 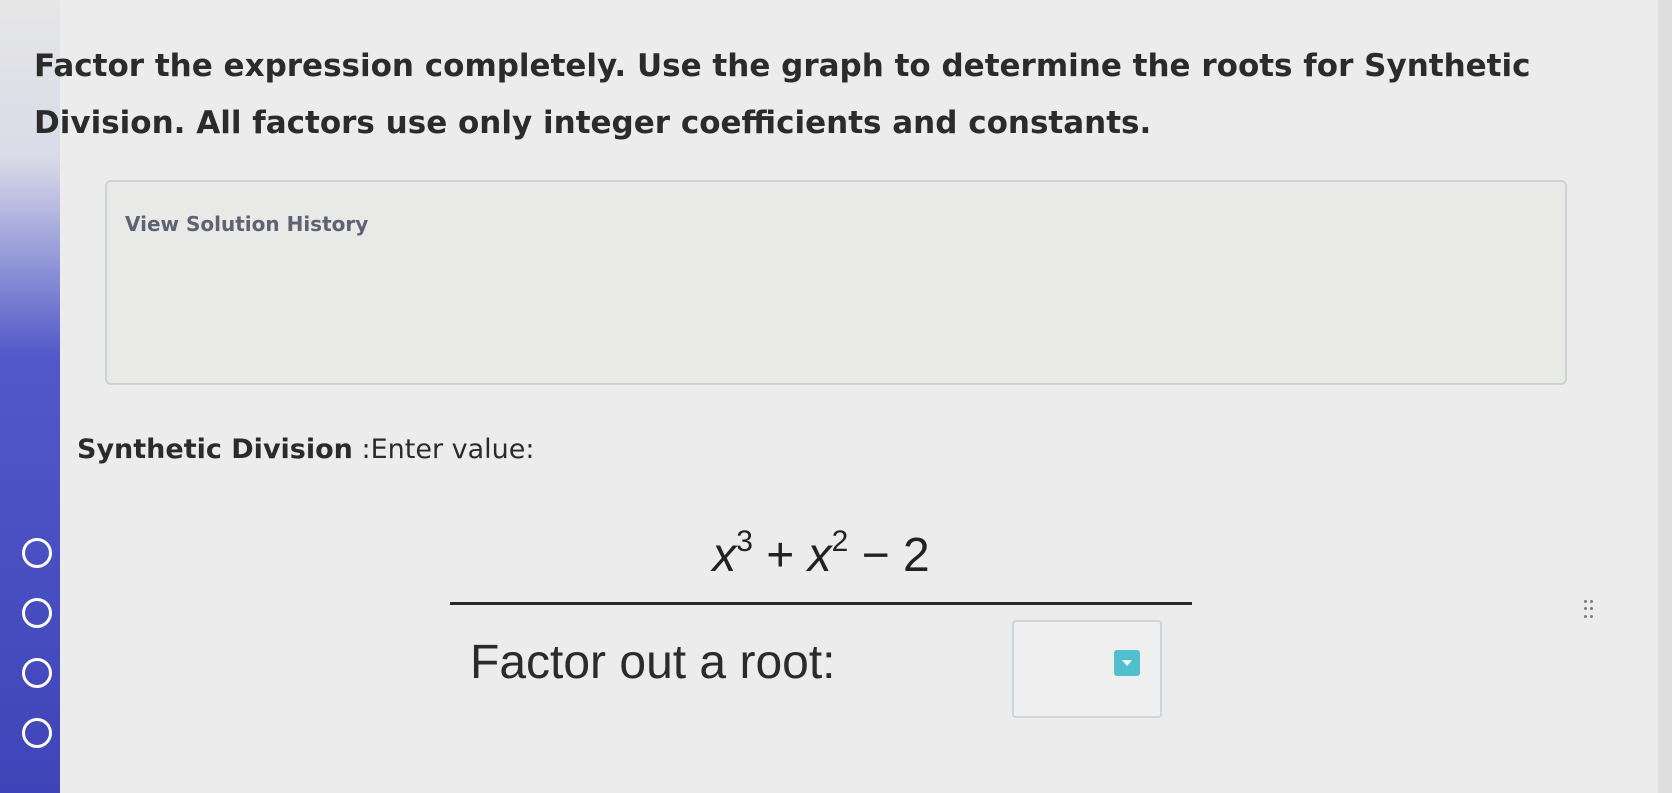 I want to click on expression-fraction: x3 + x2 − 2 Factor out a root:, so click(x=821, y=642).